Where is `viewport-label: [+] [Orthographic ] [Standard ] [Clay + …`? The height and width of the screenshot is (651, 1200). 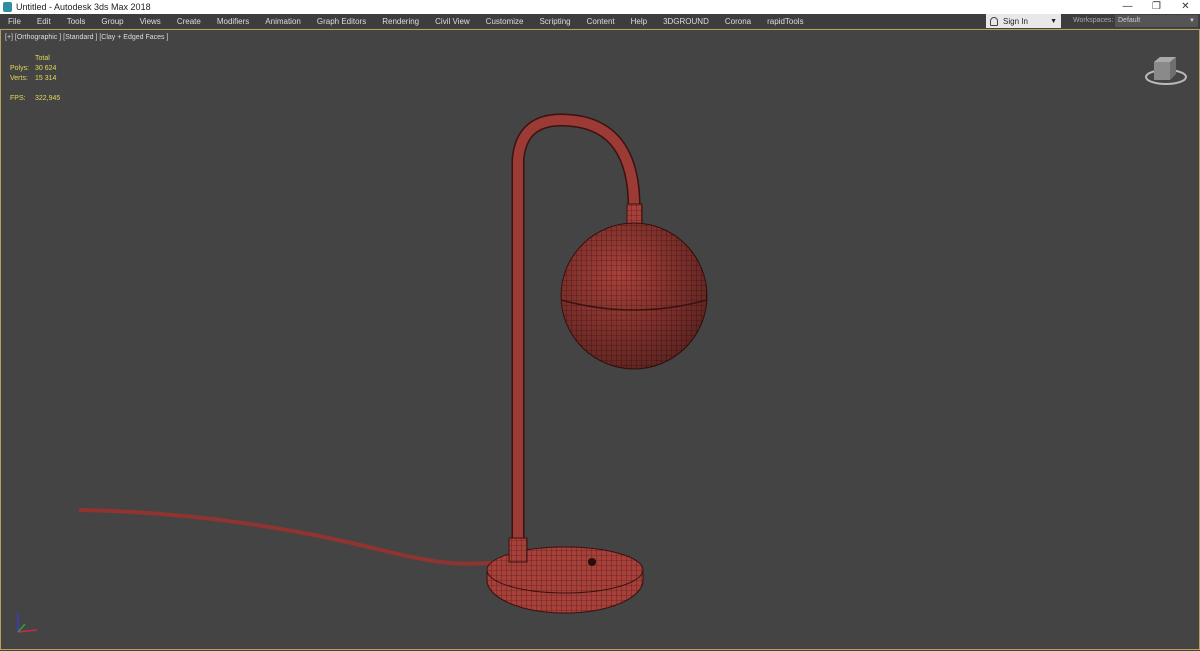
viewport-label: [+] [Orthographic ] [Standard ] [Clay + … is located at coordinates (86, 37).